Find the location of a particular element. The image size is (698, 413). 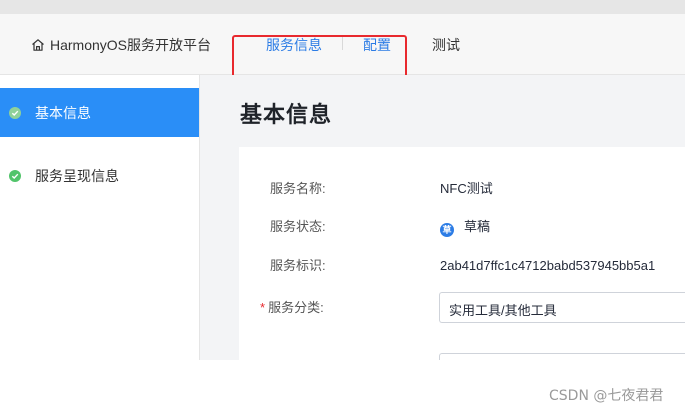

sidebar-item-label: 基本信息 is located at coordinates (63, 112).